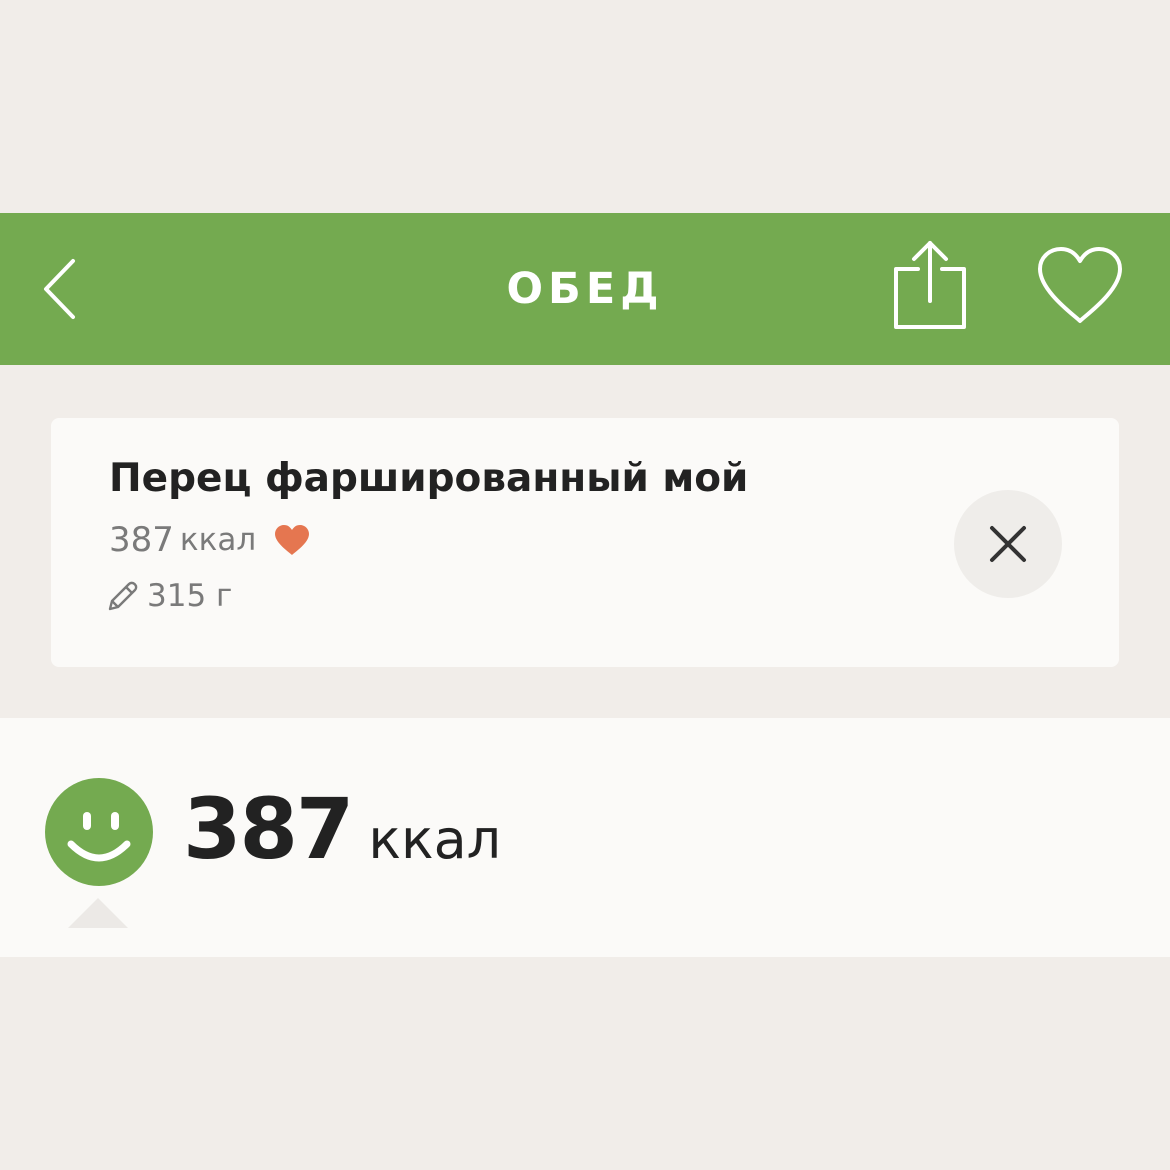 This screenshot has width=1170, height=1170. I want to click on close-icon, so click(1008, 544).